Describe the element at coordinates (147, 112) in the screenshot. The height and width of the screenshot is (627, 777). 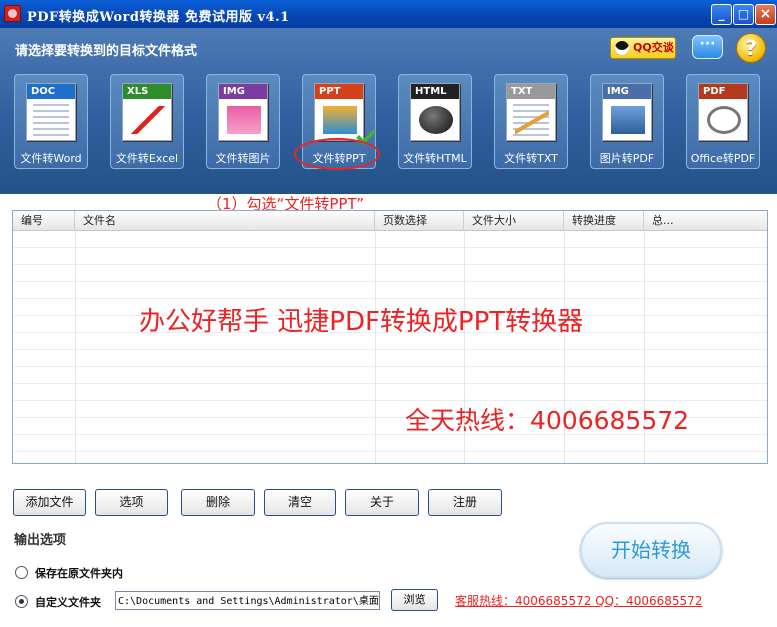
I see `excel-doc-icon: XLS` at that location.